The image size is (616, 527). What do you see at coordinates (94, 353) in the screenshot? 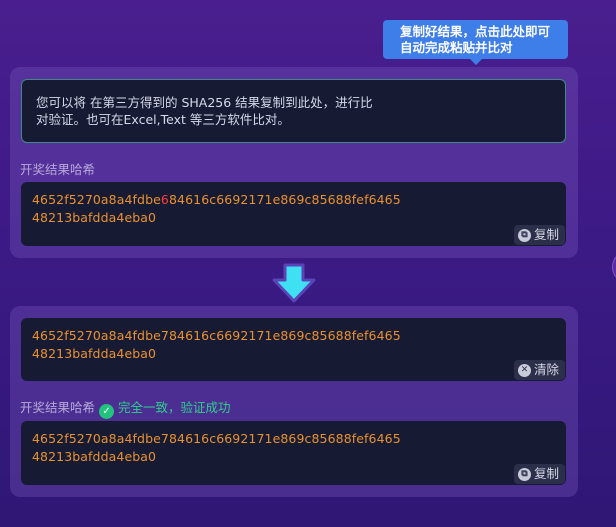
I see `pasted-hash-line-2: 48213bafdda4eba0` at bounding box center [94, 353].